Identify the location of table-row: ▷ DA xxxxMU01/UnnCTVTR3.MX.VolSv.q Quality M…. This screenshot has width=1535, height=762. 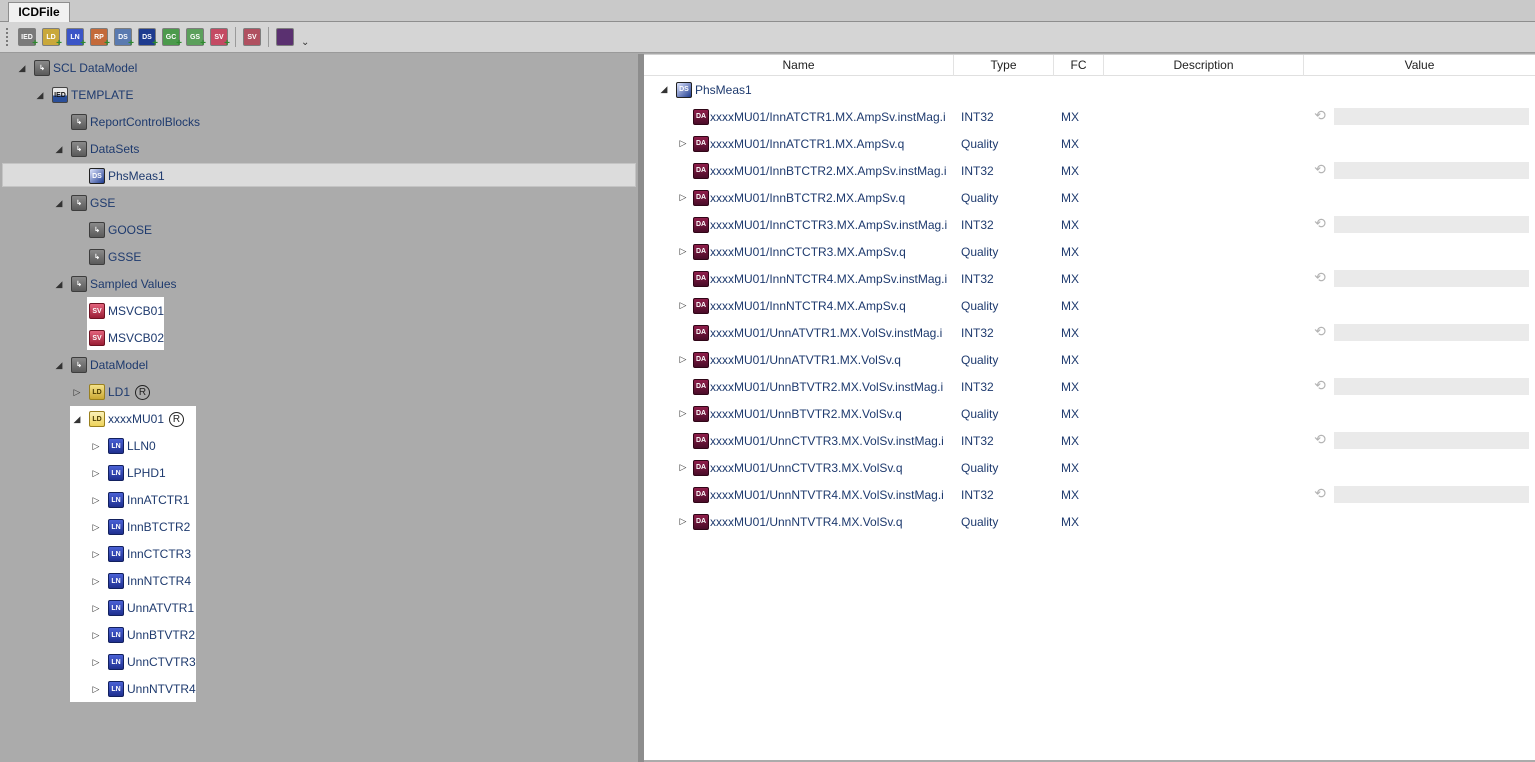
(1089, 467).